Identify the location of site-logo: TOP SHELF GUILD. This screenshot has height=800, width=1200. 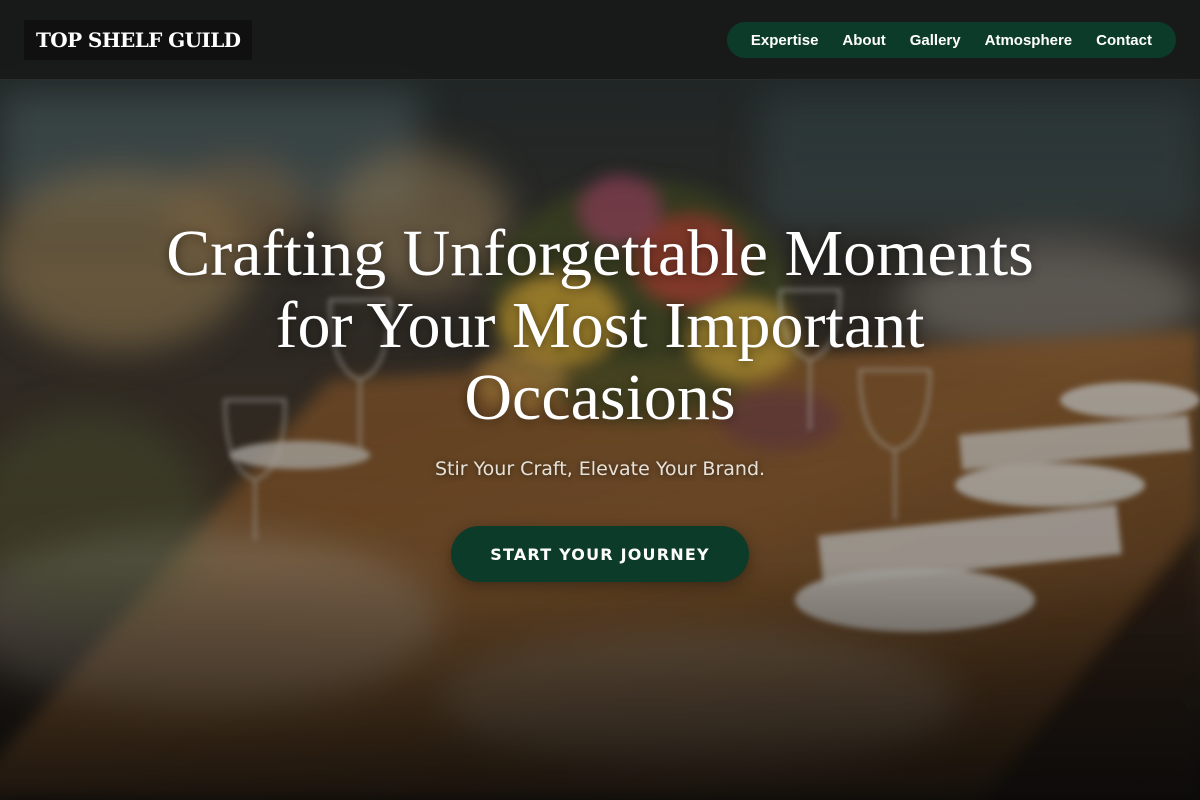
(138, 40).